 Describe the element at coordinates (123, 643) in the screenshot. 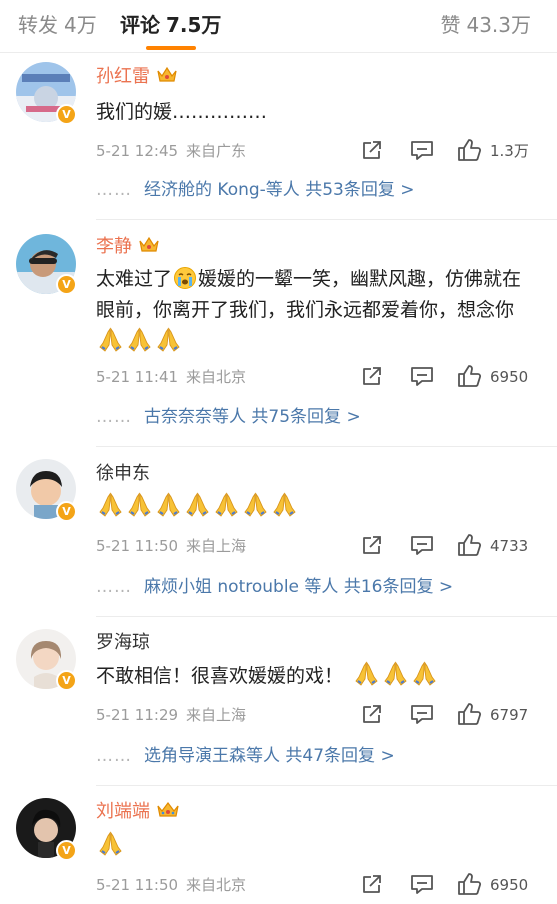

I see `commenter-name: 罗海琼` at that location.